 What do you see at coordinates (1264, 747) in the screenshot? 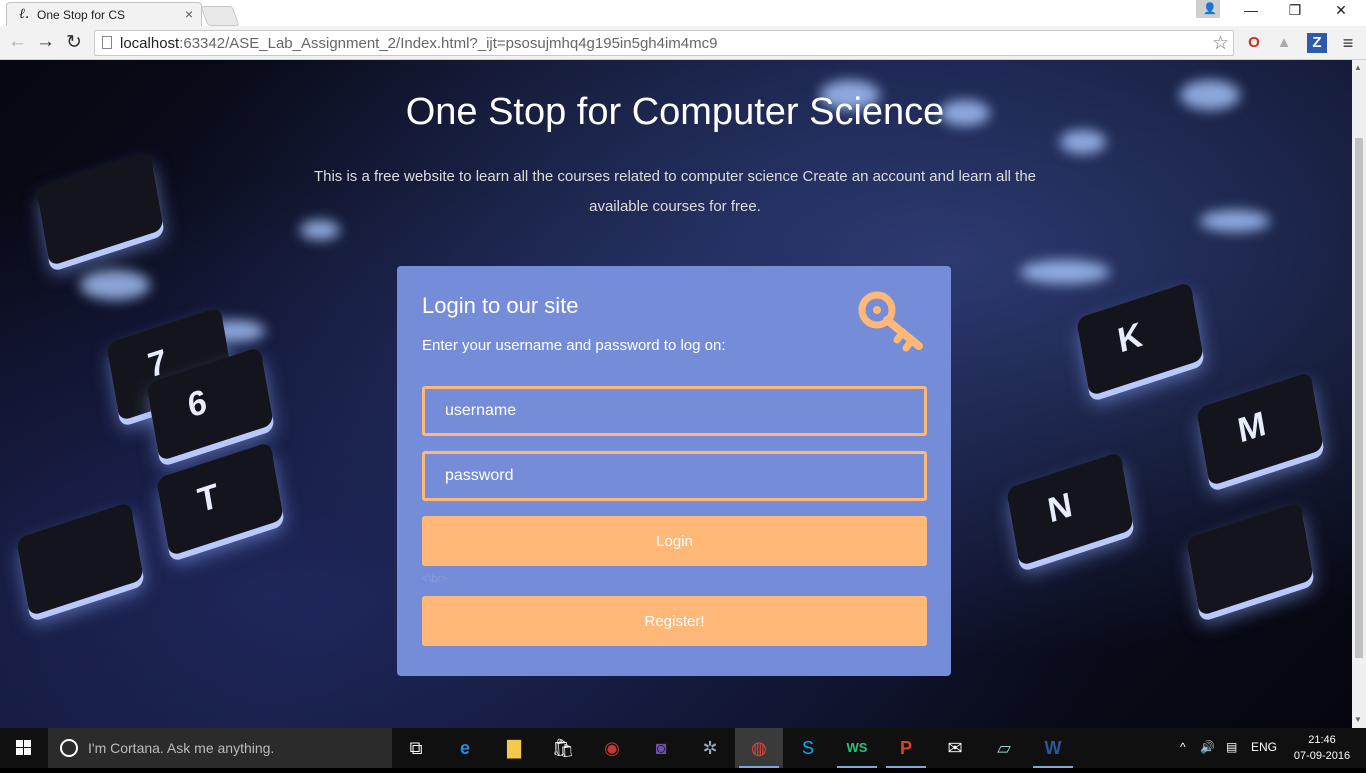
I see `language-indicator: ENG` at bounding box center [1264, 747].